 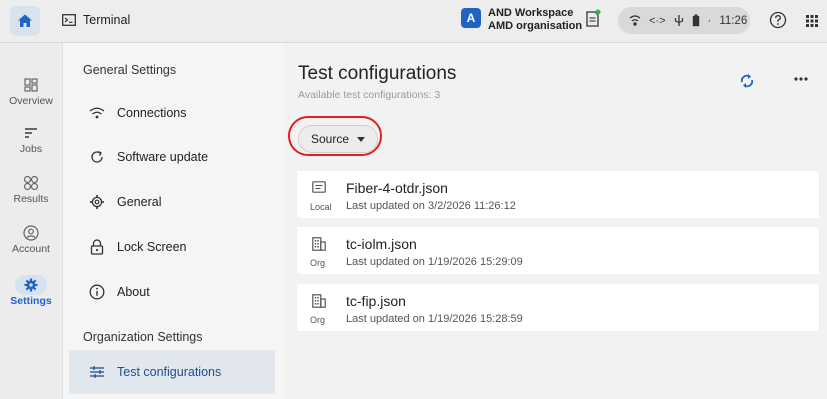 What do you see at coordinates (31, 183) in the screenshot?
I see `results-icon` at bounding box center [31, 183].